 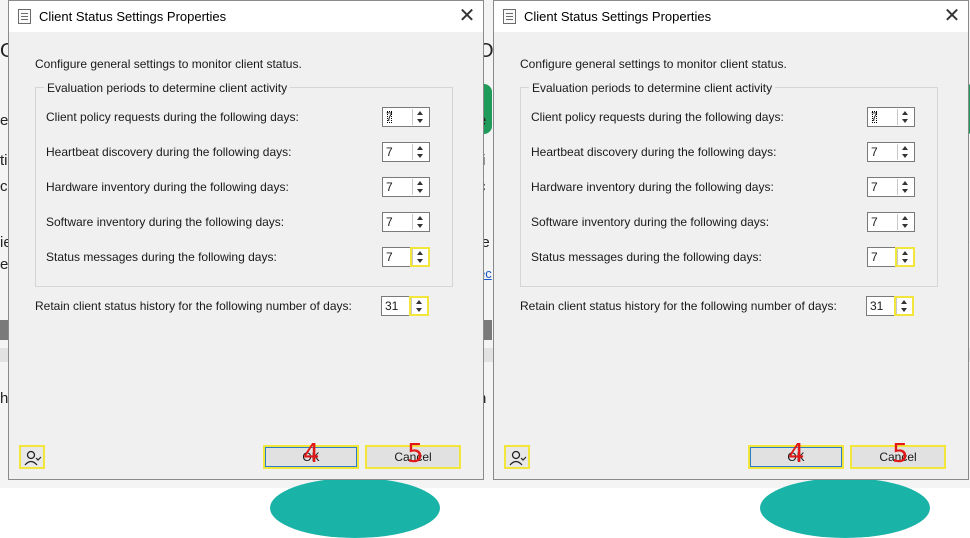 What do you see at coordinates (4, 186) in the screenshot?
I see `background-text: c` at bounding box center [4, 186].